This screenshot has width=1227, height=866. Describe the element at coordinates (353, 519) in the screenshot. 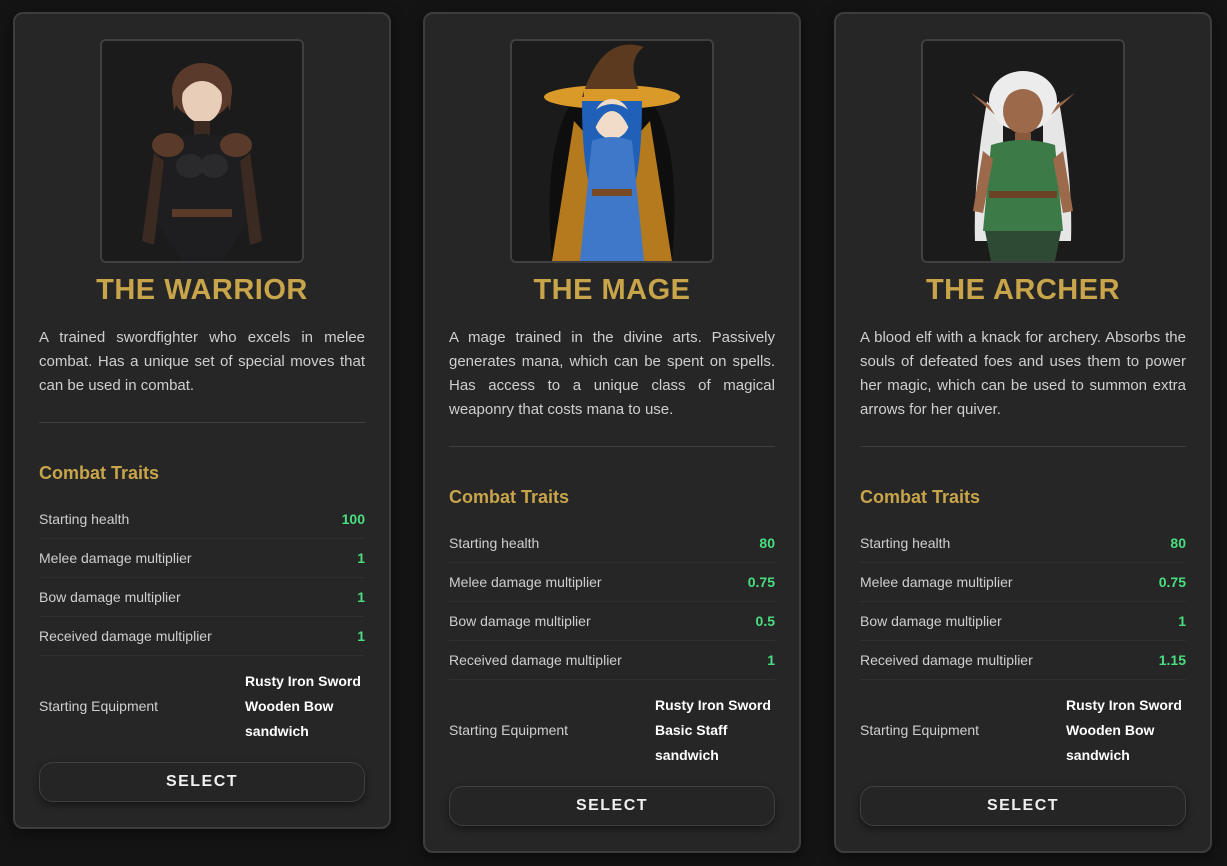

I see `trait-value: 100` at that location.